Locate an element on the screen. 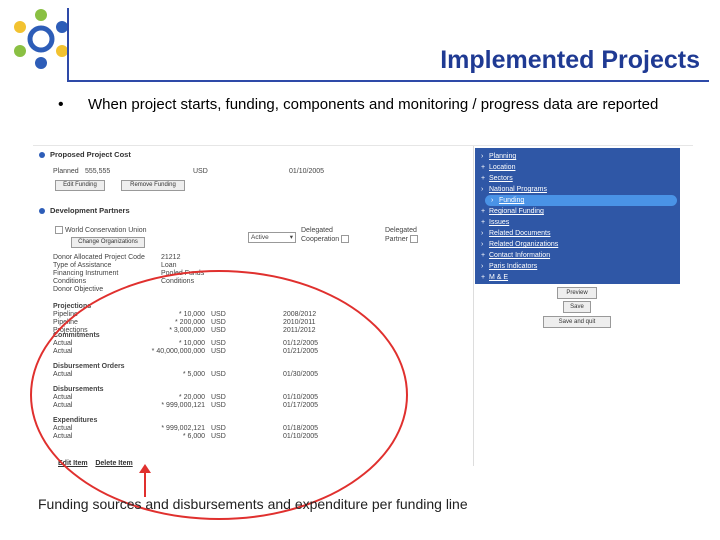  planned-row: Planned 555,555 USD 01/10/2005 is located at coordinates (189, 171).